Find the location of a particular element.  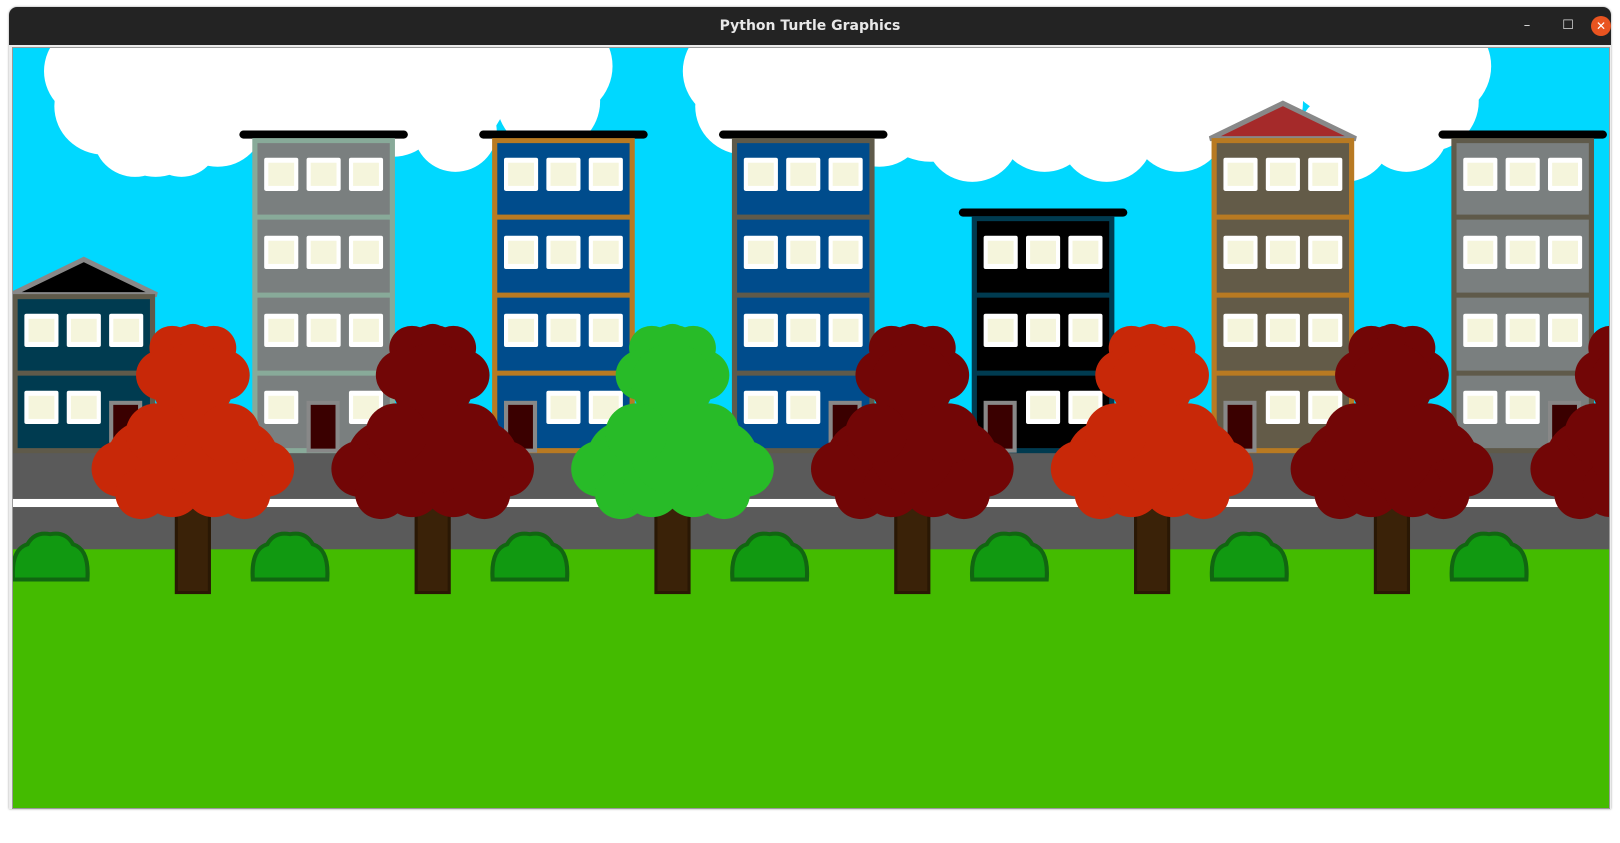

door is located at coordinates (323, 426).